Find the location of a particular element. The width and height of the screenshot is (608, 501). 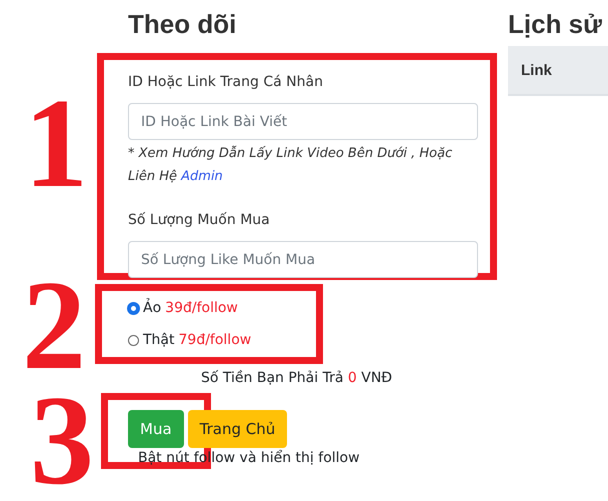

option-price: 39đ/follow is located at coordinates (201, 308).